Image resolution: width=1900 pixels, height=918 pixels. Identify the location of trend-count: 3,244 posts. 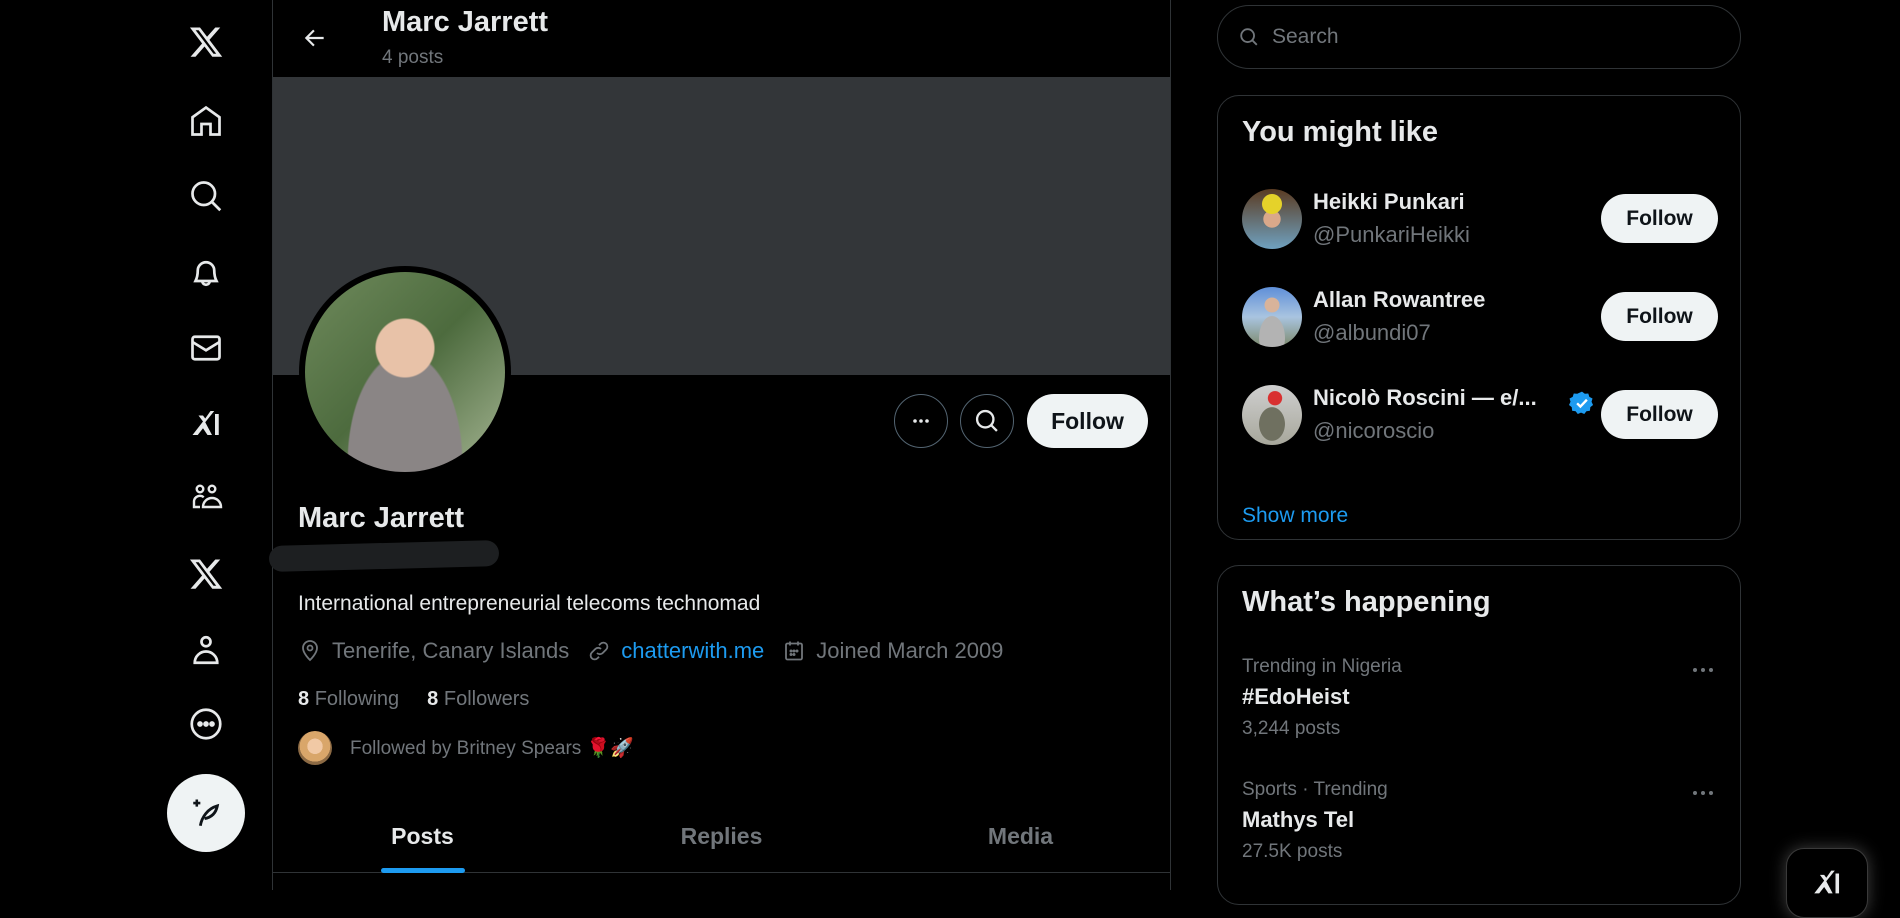
(1291, 728).